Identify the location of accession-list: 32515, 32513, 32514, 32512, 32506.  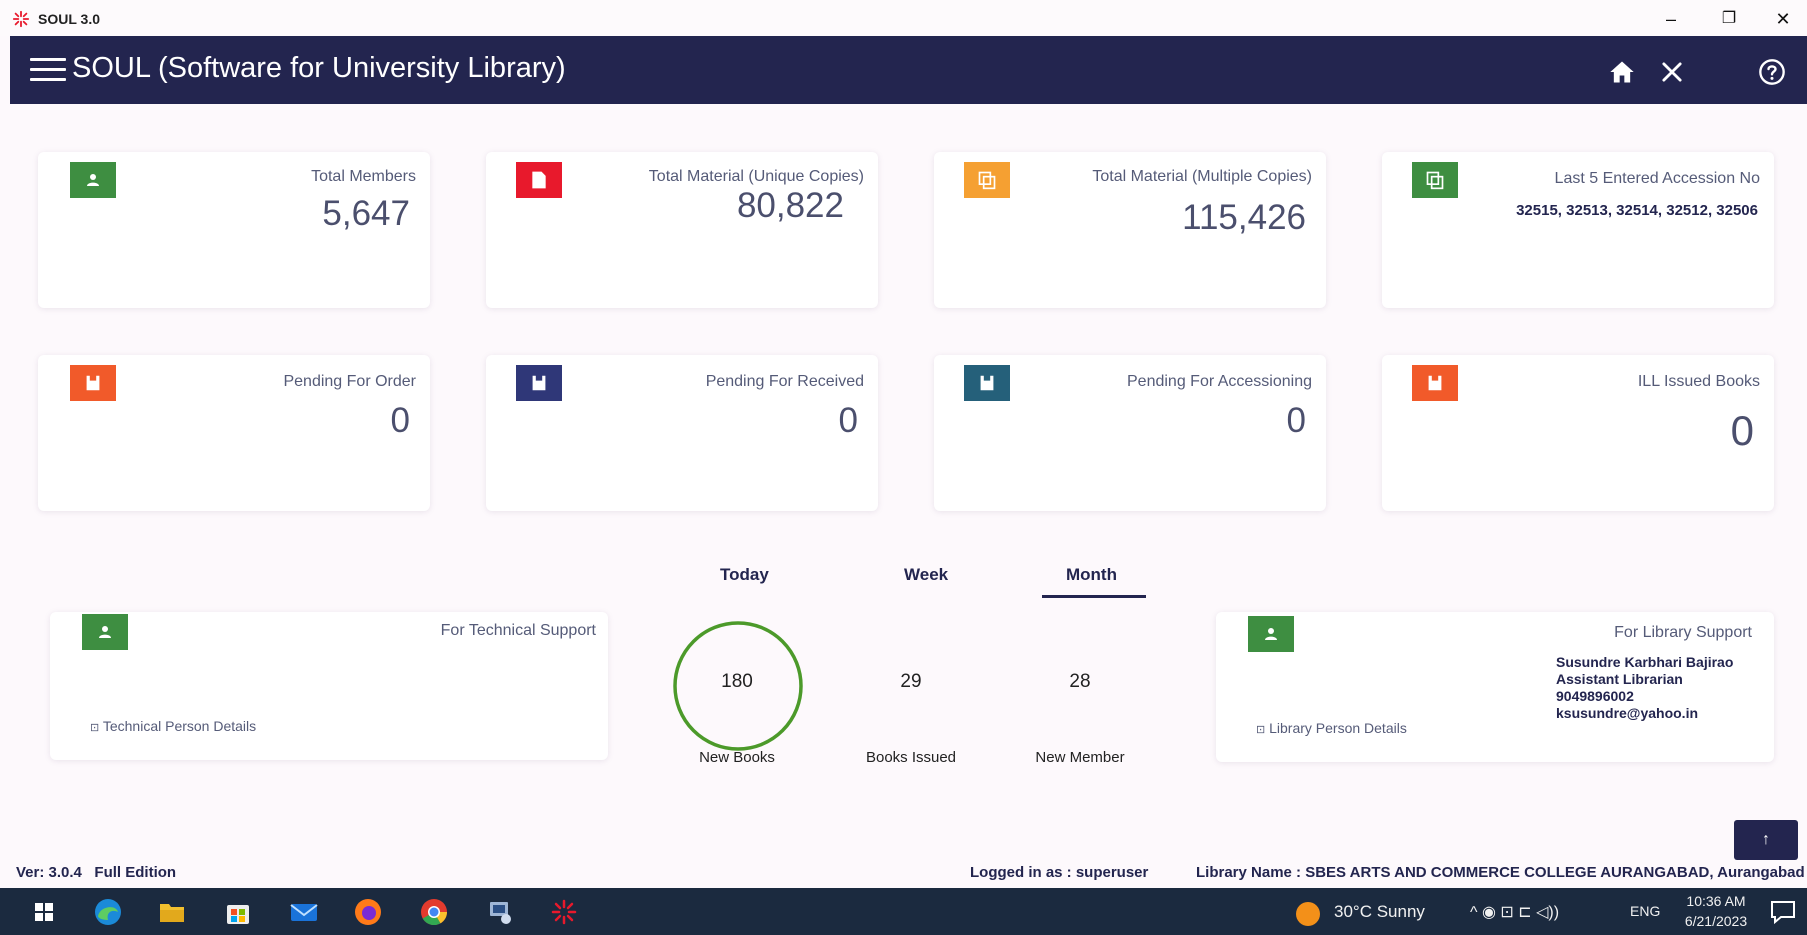
(1637, 210).